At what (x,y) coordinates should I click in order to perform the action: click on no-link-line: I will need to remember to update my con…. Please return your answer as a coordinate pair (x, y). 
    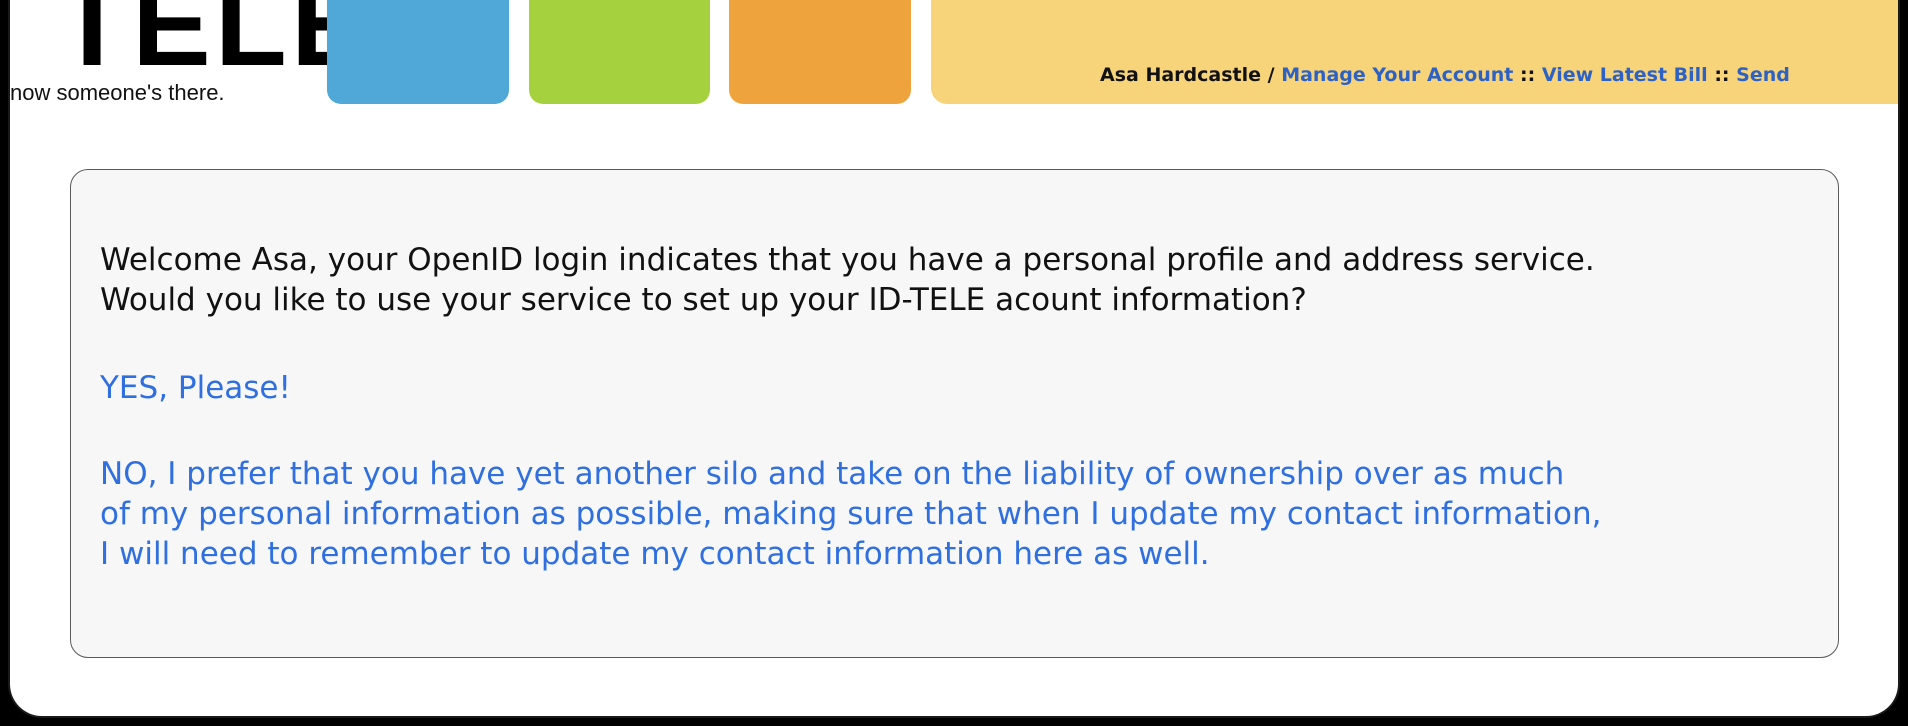
    Looking at the image, I should click on (955, 554).